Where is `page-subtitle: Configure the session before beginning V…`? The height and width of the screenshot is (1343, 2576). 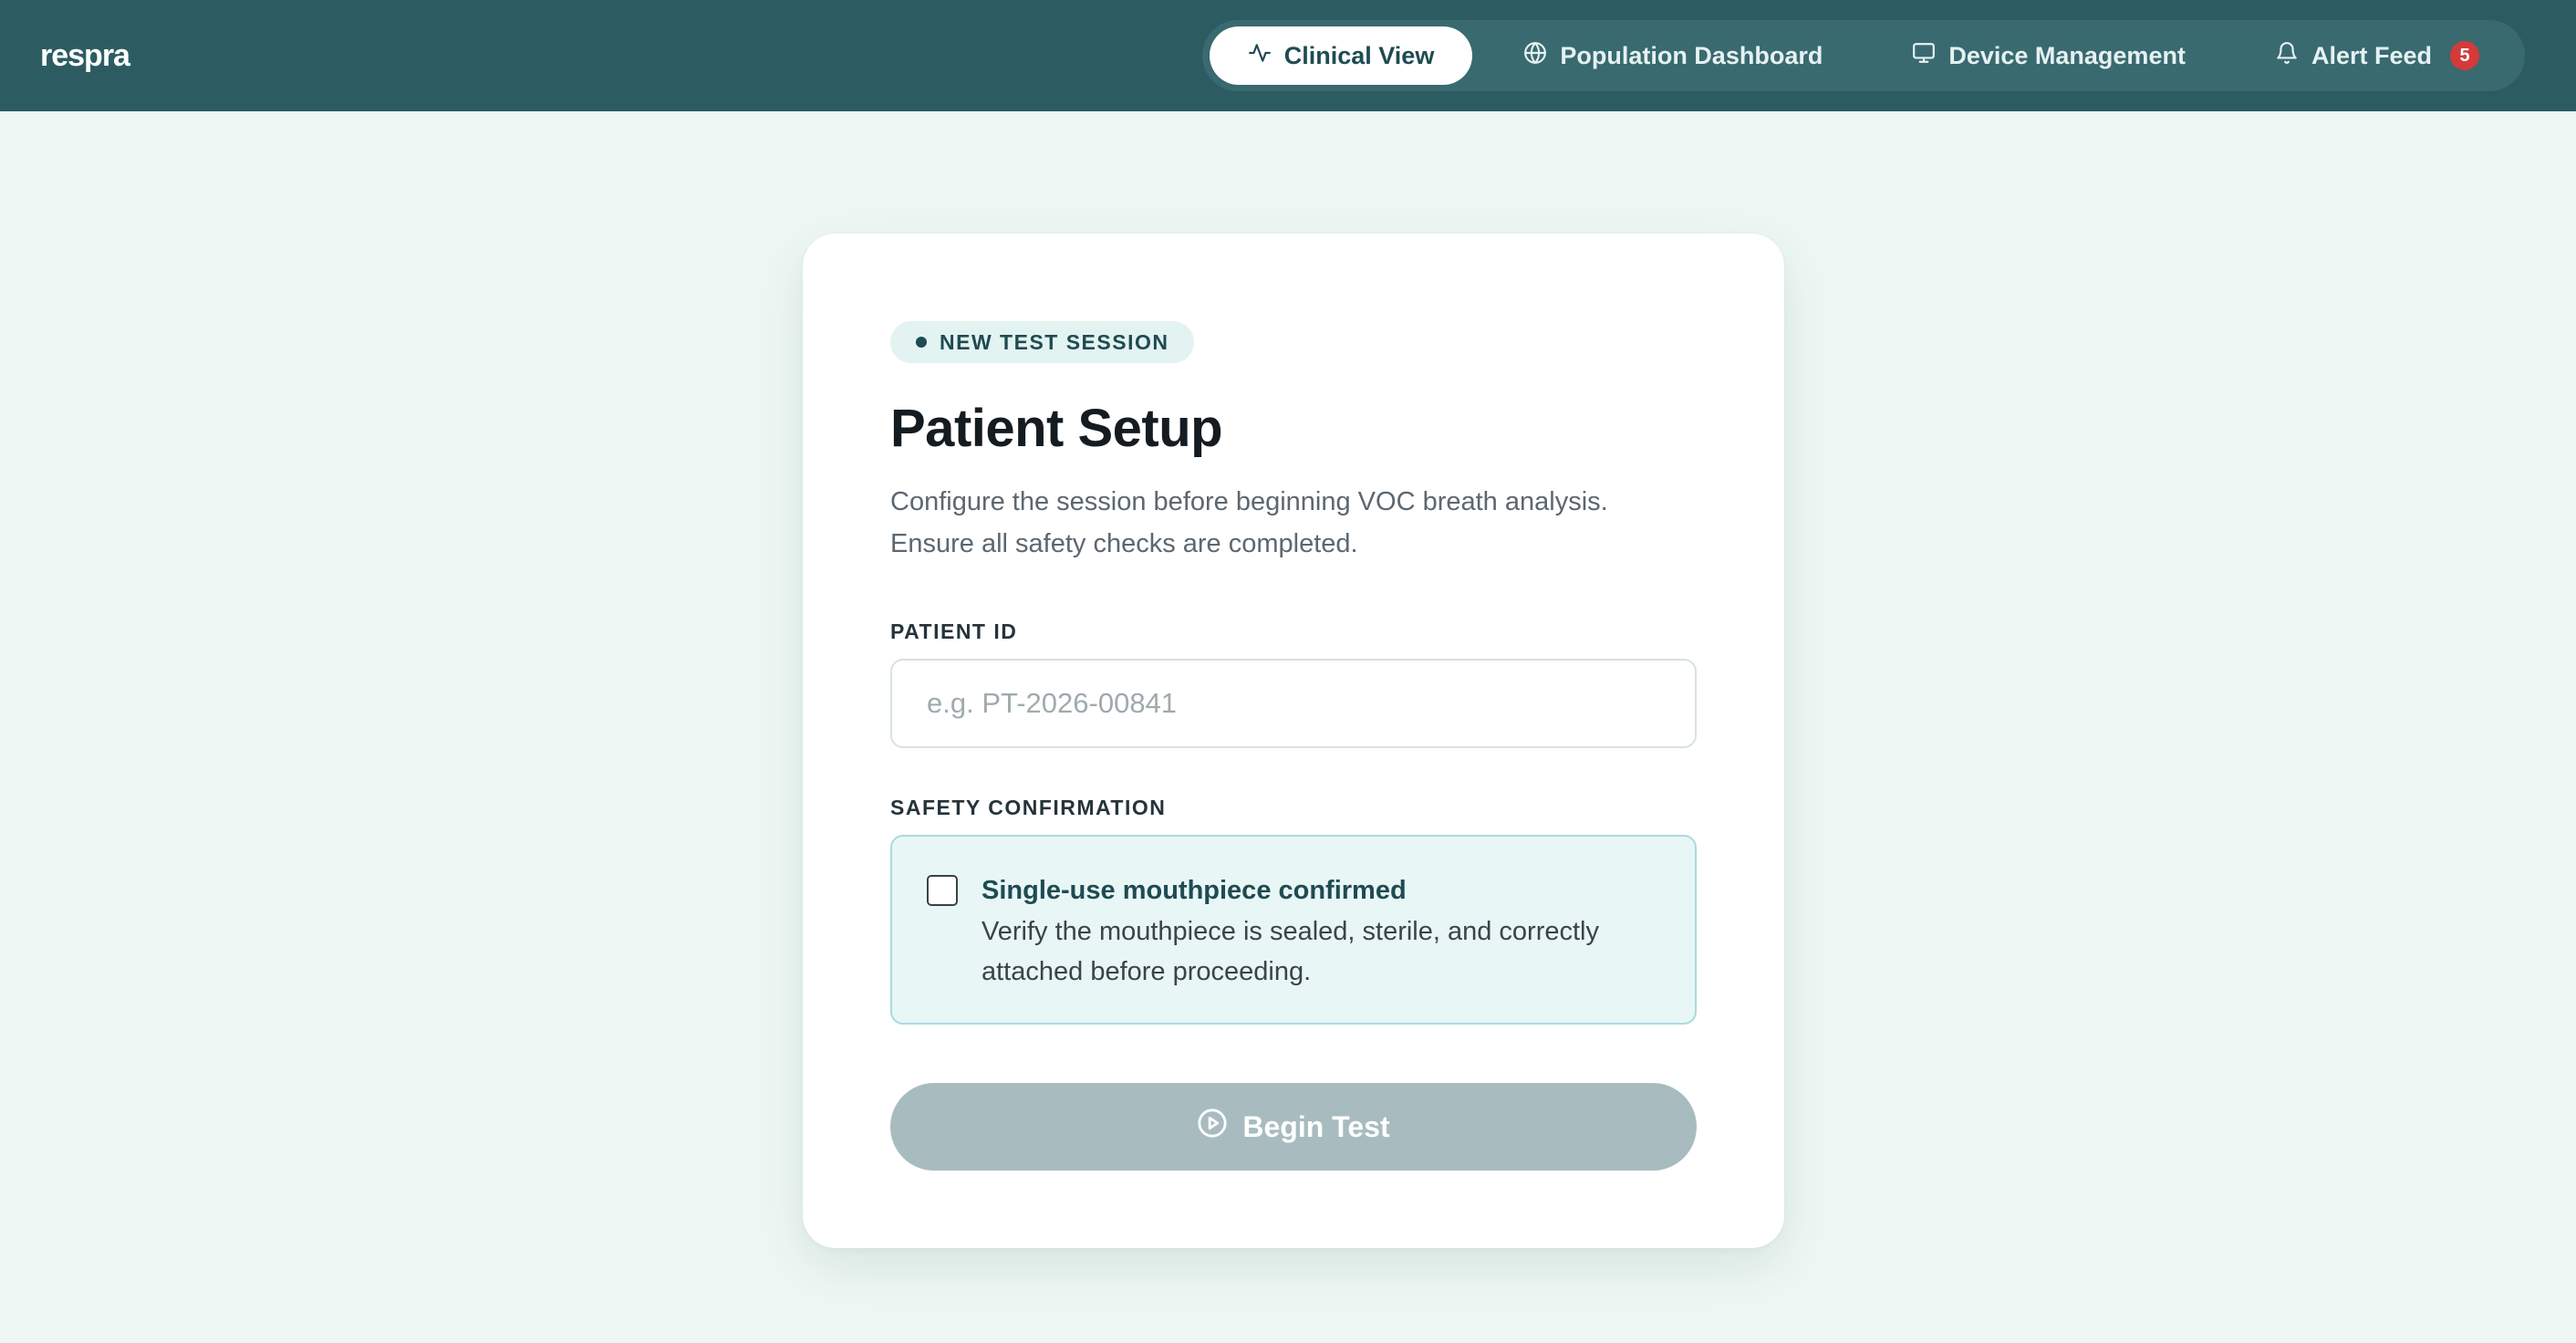 page-subtitle: Configure the session before beginning V… is located at coordinates (1249, 522).